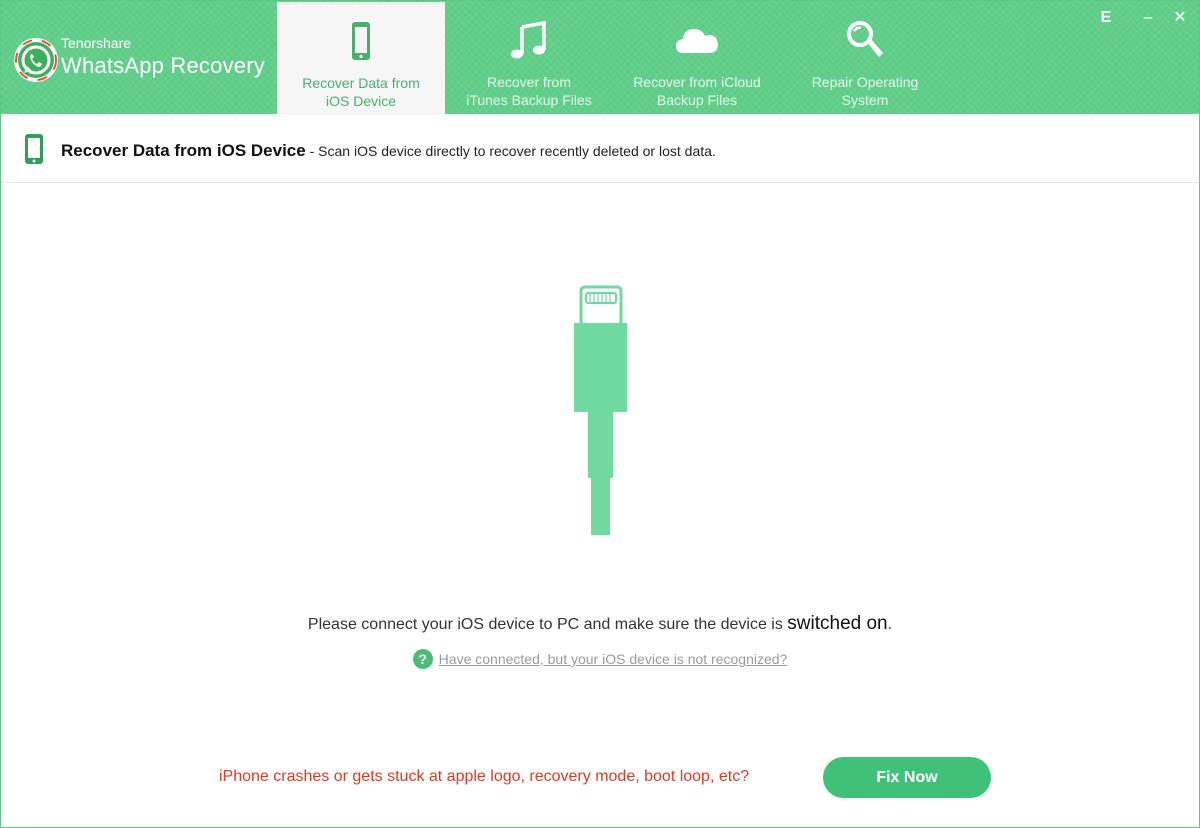 The width and height of the screenshot is (1200, 828). Describe the element at coordinates (907, 777) in the screenshot. I see `fix-now-button: Fix Now` at that location.